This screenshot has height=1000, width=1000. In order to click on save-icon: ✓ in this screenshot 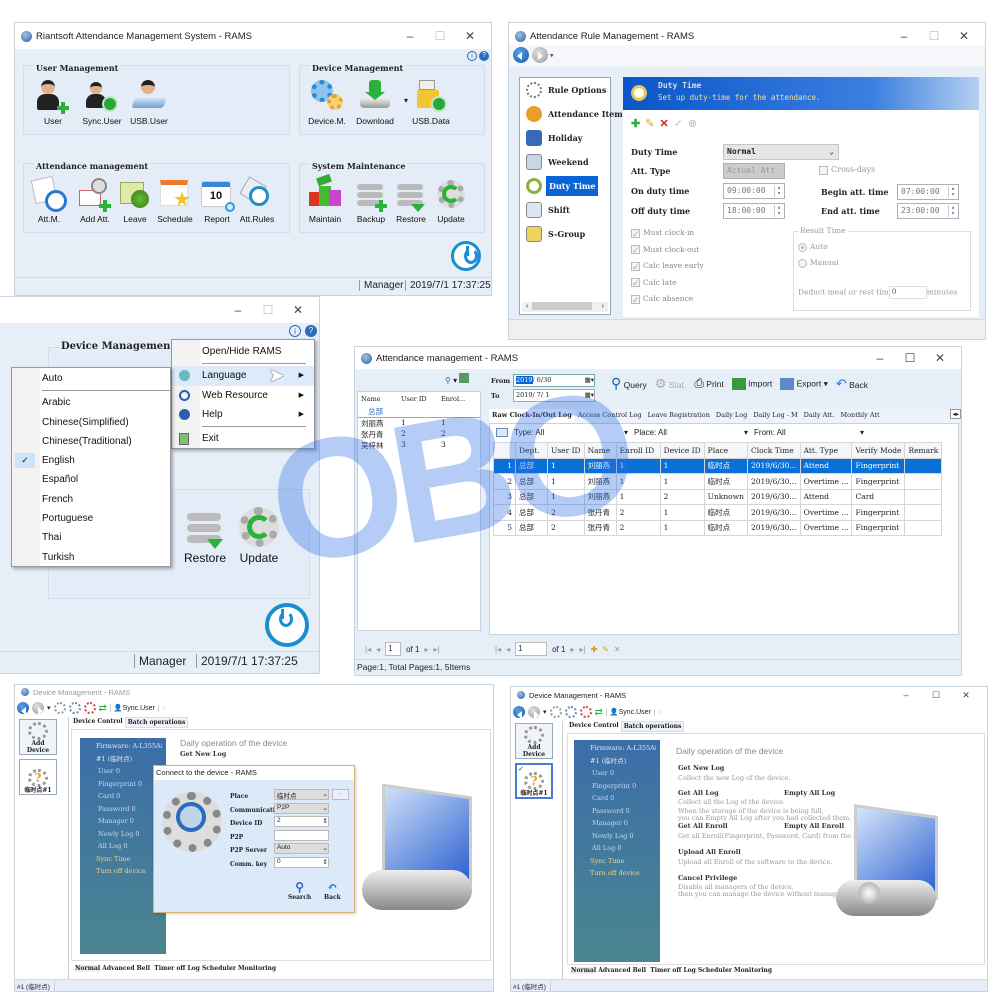, I will do `click(678, 123)`.